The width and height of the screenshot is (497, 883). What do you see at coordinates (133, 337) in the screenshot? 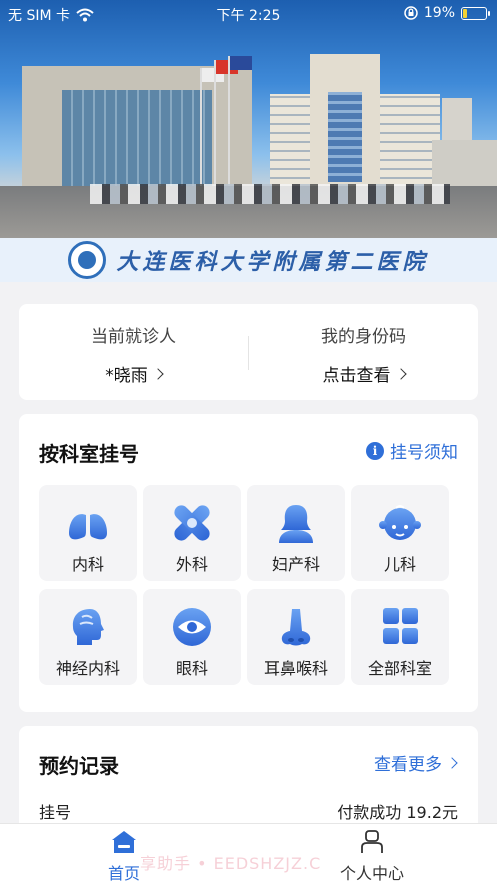
I see `current-patient-label: 当前就诊人` at bounding box center [133, 337].